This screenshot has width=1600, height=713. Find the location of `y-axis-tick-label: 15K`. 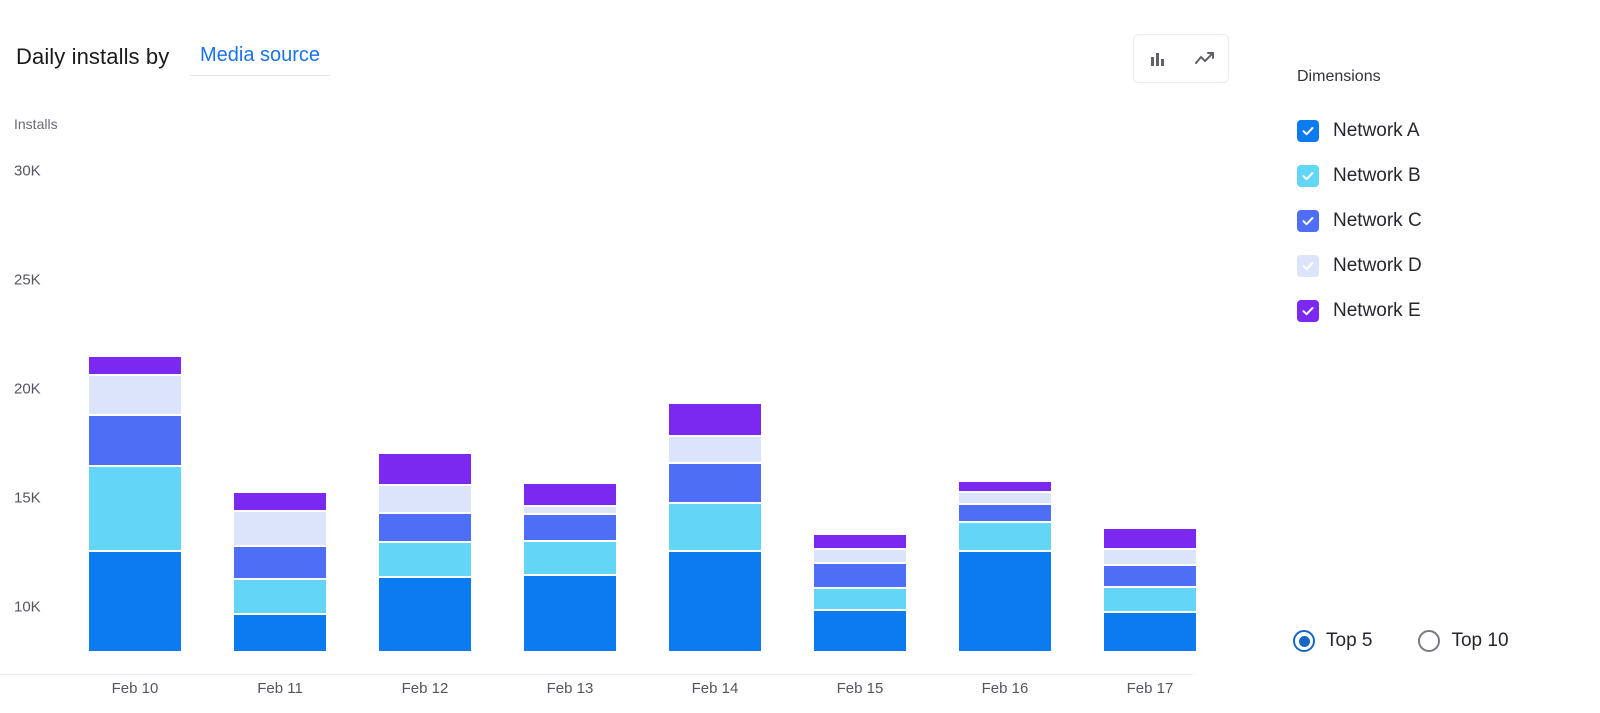

y-axis-tick-label: 15K is located at coordinates (27, 498).